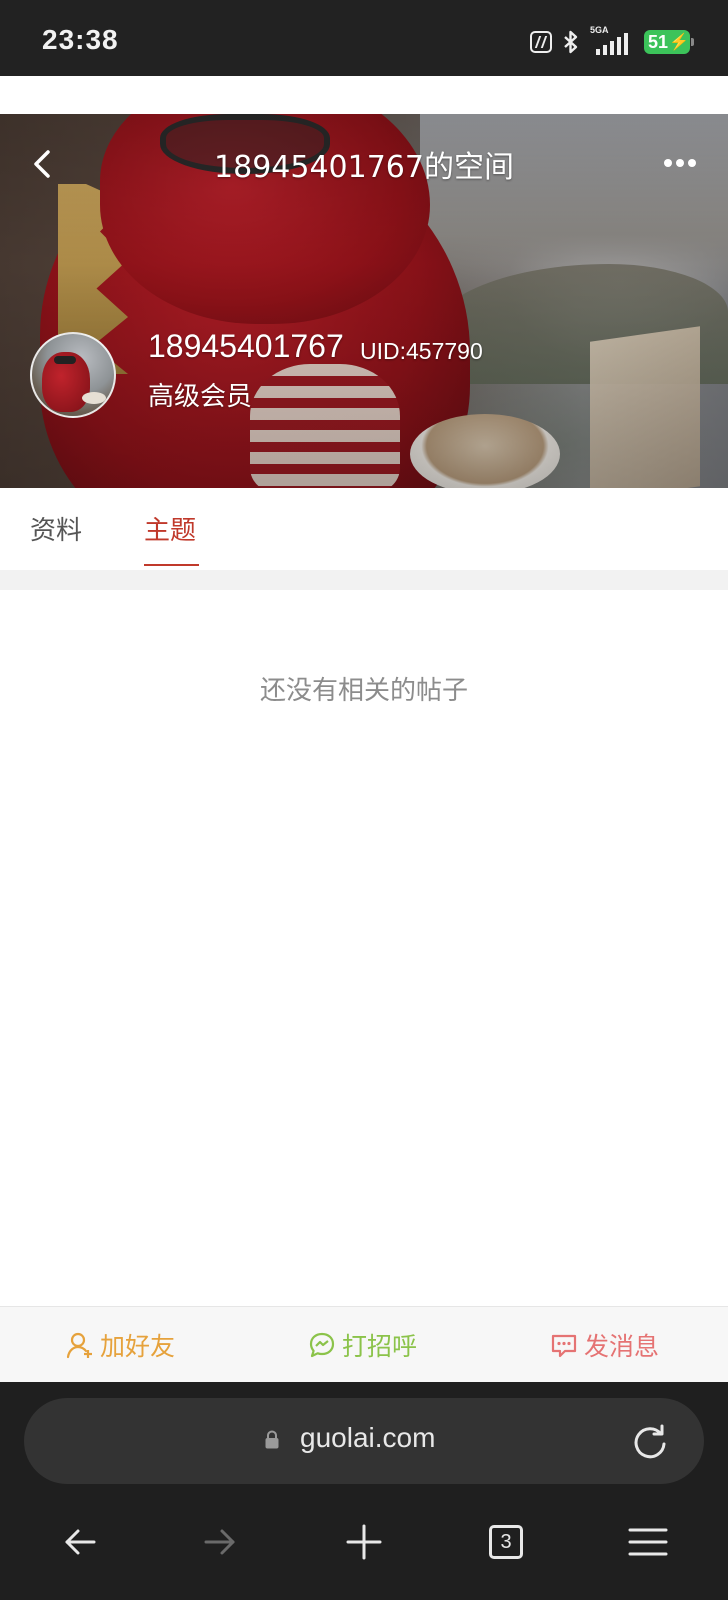 This screenshot has width=728, height=1600. I want to click on chat-bubble-icon, so click(322, 1345).